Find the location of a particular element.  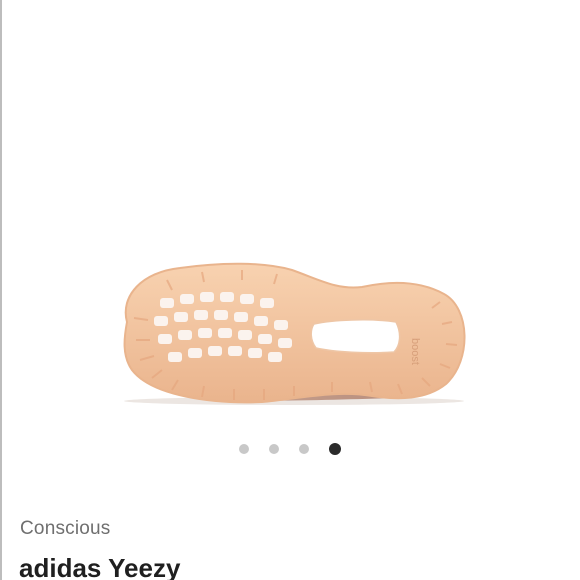

carousel-dots is located at coordinates (290, 449).